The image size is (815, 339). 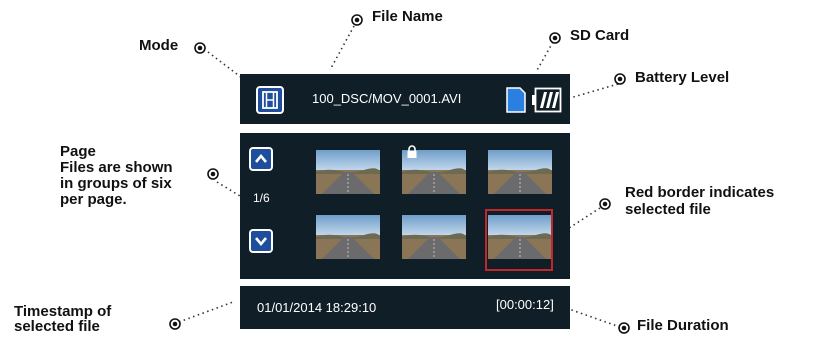 I want to click on mode-button, so click(x=270, y=100).